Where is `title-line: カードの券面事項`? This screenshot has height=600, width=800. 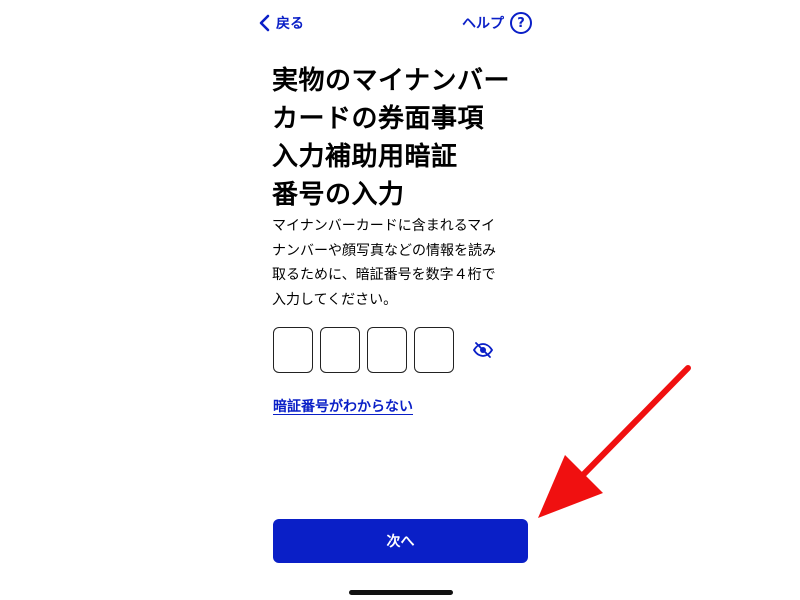
title-line: カードの券面事項 is located at coordinates (378, 119).